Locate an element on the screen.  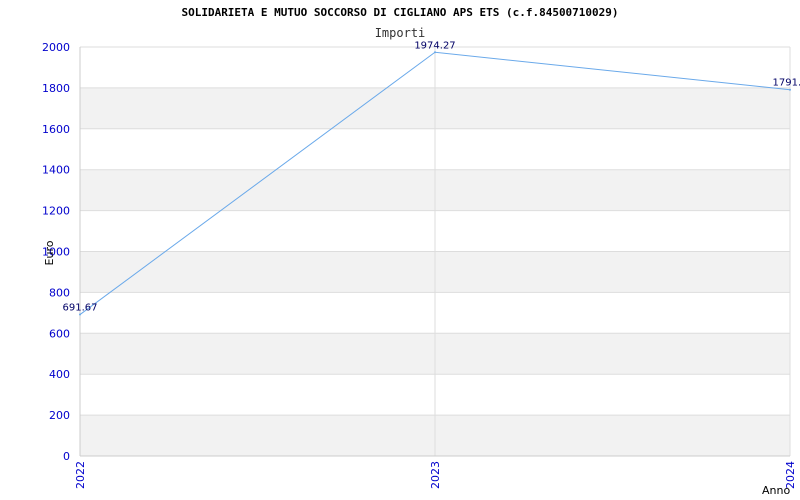
y-tick-label: 1400 is located at coordinates (56, 170).